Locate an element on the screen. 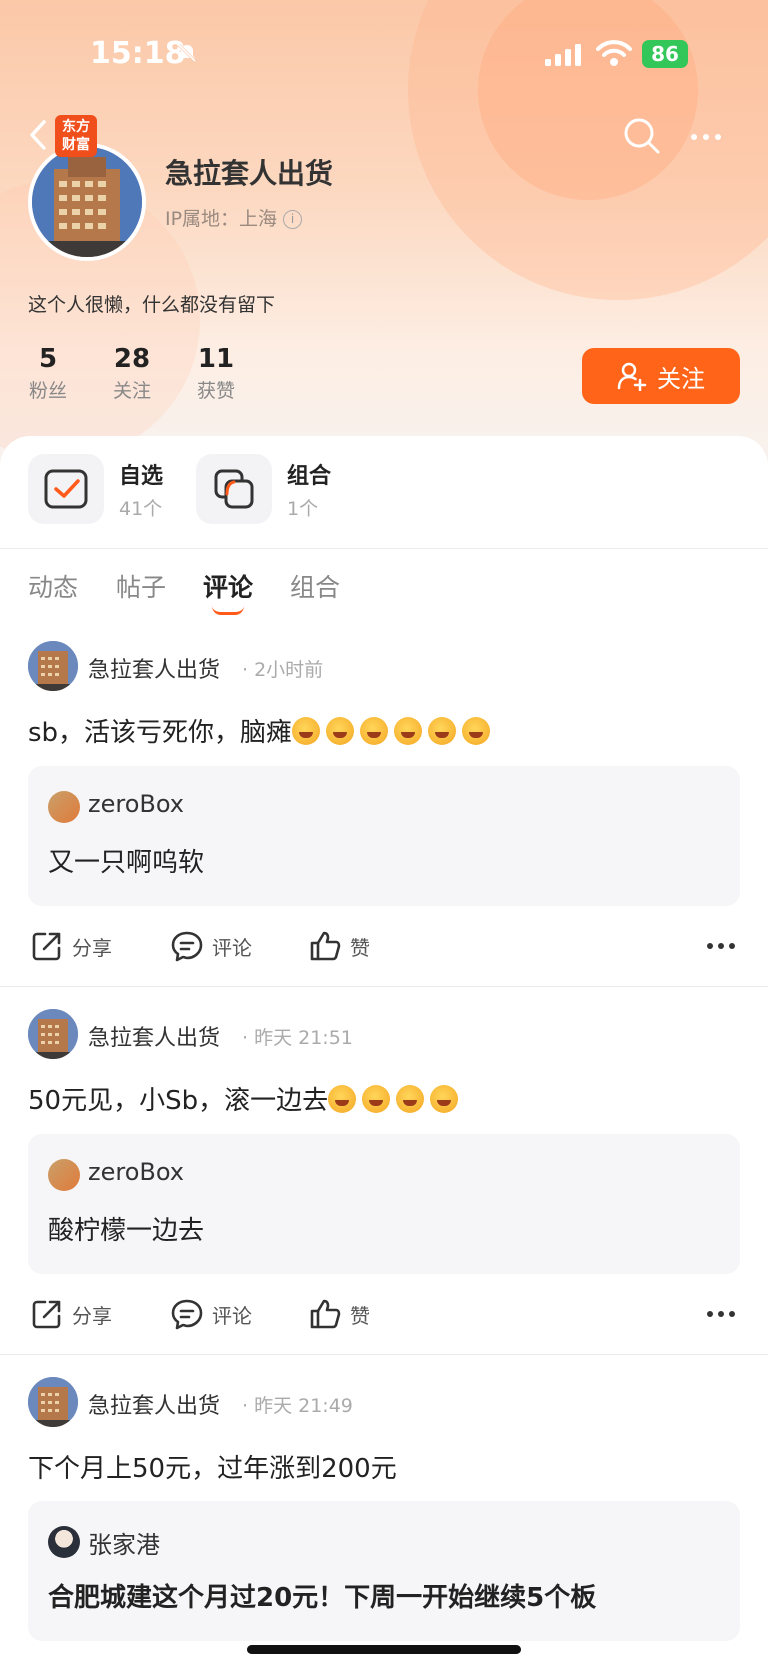  tab-activity: 动态 is located at coordinates (53, 586).